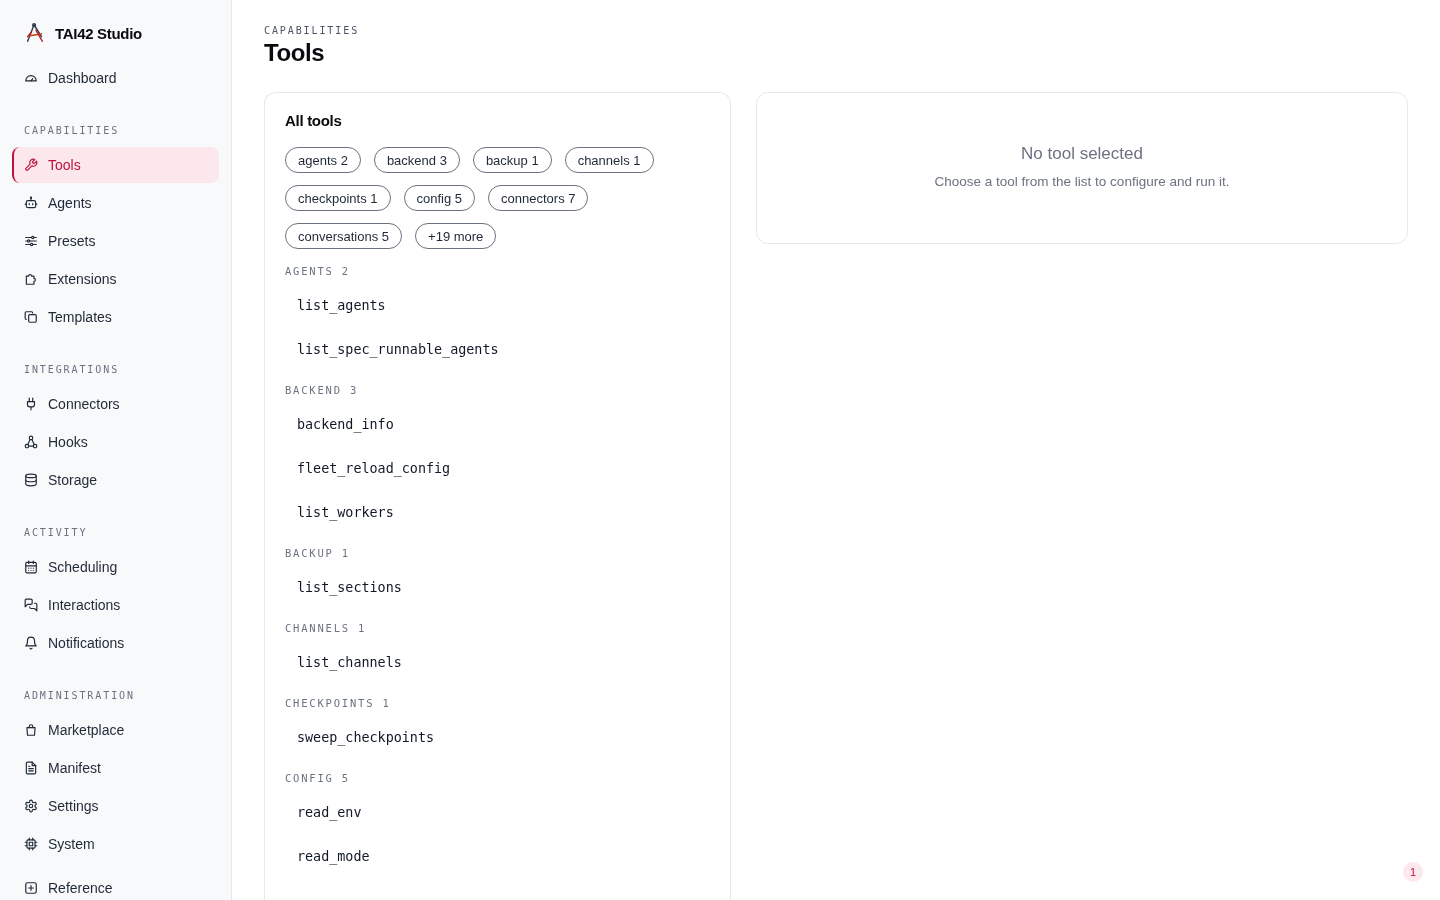 The image size is (1440, 900). Describe the element at coordinates (115, 844) in the screenshot. I see `nav-item: System` at that location.